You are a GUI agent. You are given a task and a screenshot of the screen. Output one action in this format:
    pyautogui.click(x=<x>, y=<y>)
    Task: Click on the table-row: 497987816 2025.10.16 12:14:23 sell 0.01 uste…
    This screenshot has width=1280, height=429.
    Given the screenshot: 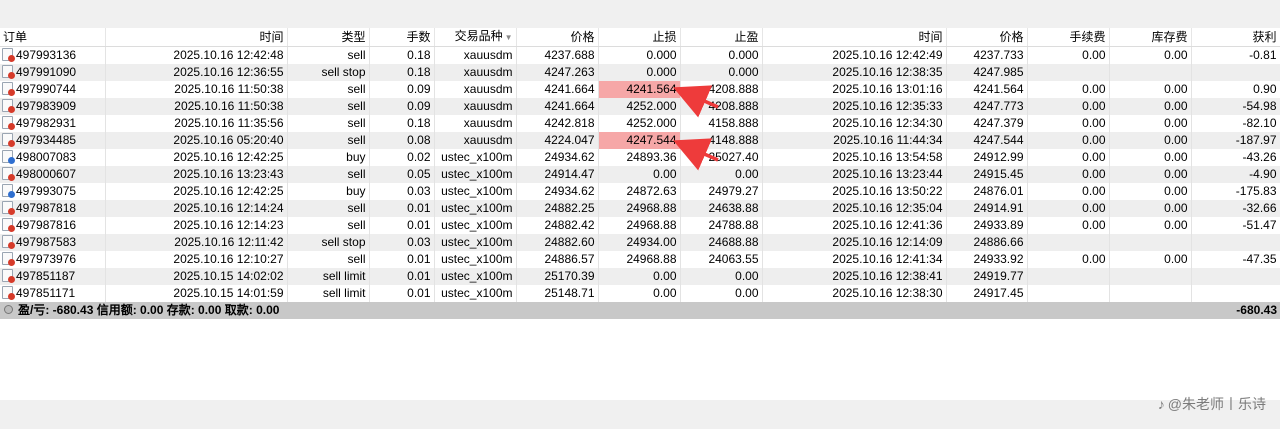 What is the action you would take?
    pyautogui.click(x=640, y=225)
    